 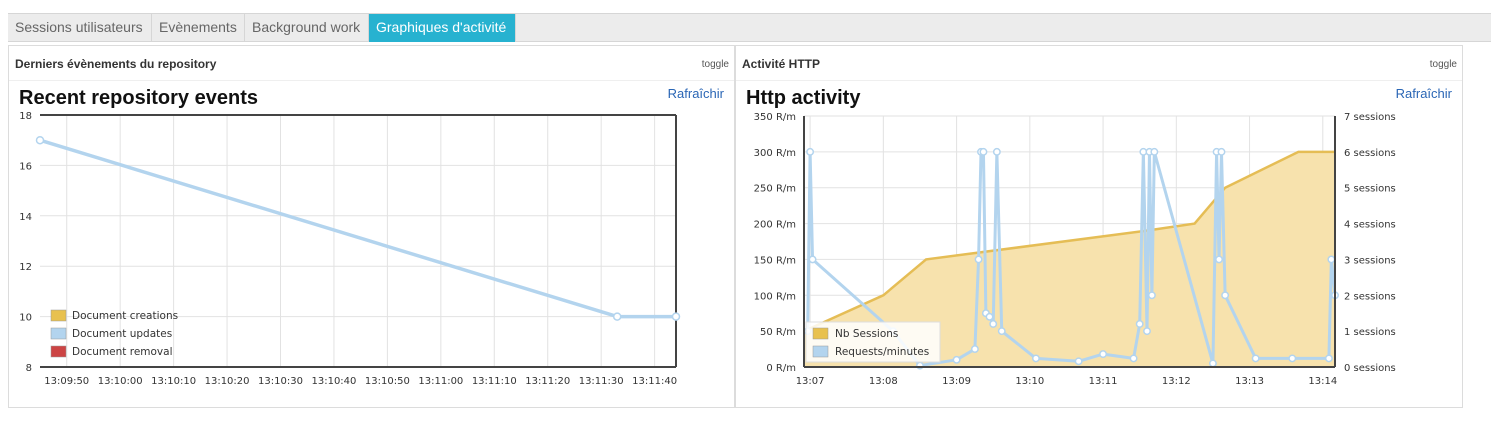 What do you see at coordinates (1370, 225) in the screenshot?
I see `y-right-tick-label: 4 sessions` at bounding box center [1370, 225].